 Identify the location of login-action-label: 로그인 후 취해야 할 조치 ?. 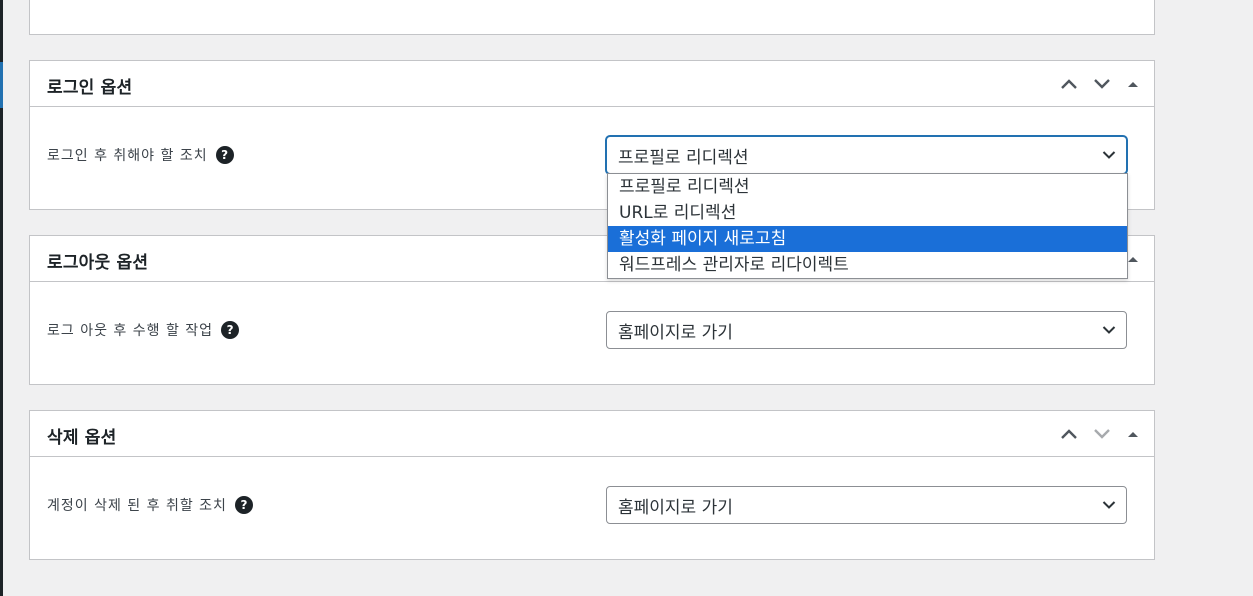
(140, 155).